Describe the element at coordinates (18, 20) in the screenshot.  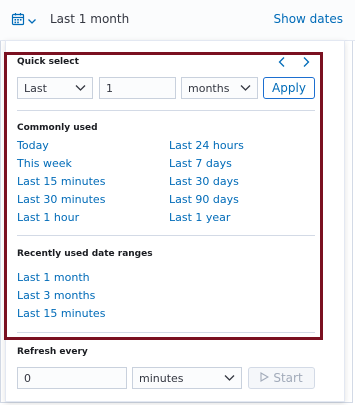
I see `calendar-icon` at that location.